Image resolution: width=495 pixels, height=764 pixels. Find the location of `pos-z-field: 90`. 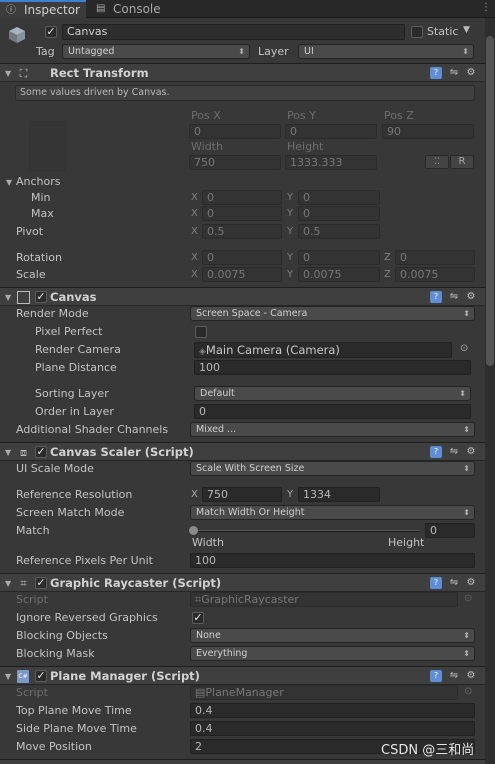

pos-z-field: 90 is located at coordinates (428, 131).